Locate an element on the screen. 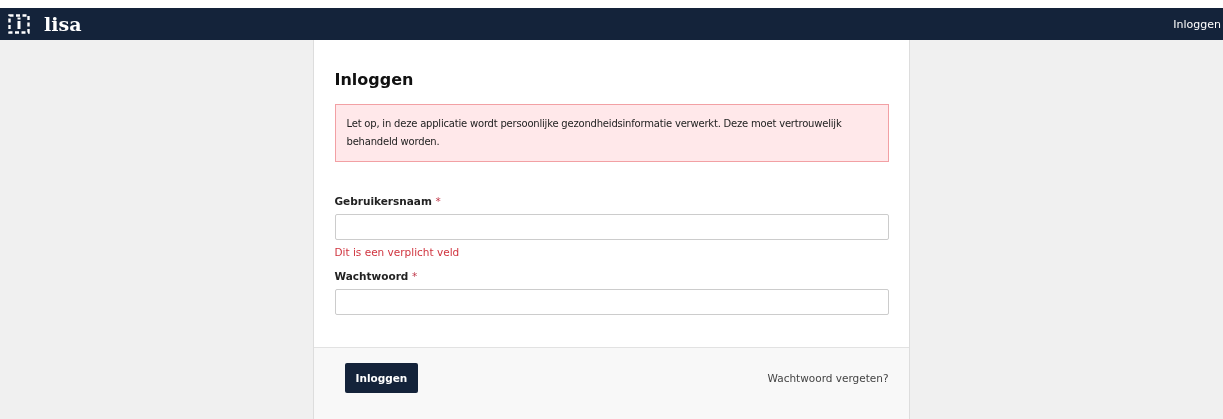  field-label: Gebruikersnaam * is located at coordinates (388, 201).